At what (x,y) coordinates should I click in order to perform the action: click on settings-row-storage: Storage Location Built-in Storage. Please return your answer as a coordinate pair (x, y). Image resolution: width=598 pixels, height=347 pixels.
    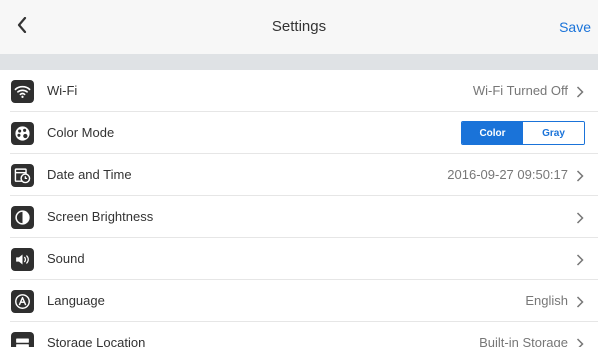
    Looking at the image, I should click on (299, 334).